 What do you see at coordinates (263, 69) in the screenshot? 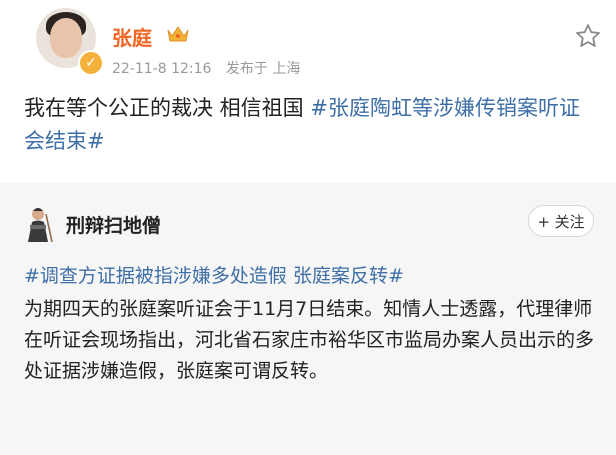
I see `post-source: 发布于 上海` at bounding box center [263, 69].